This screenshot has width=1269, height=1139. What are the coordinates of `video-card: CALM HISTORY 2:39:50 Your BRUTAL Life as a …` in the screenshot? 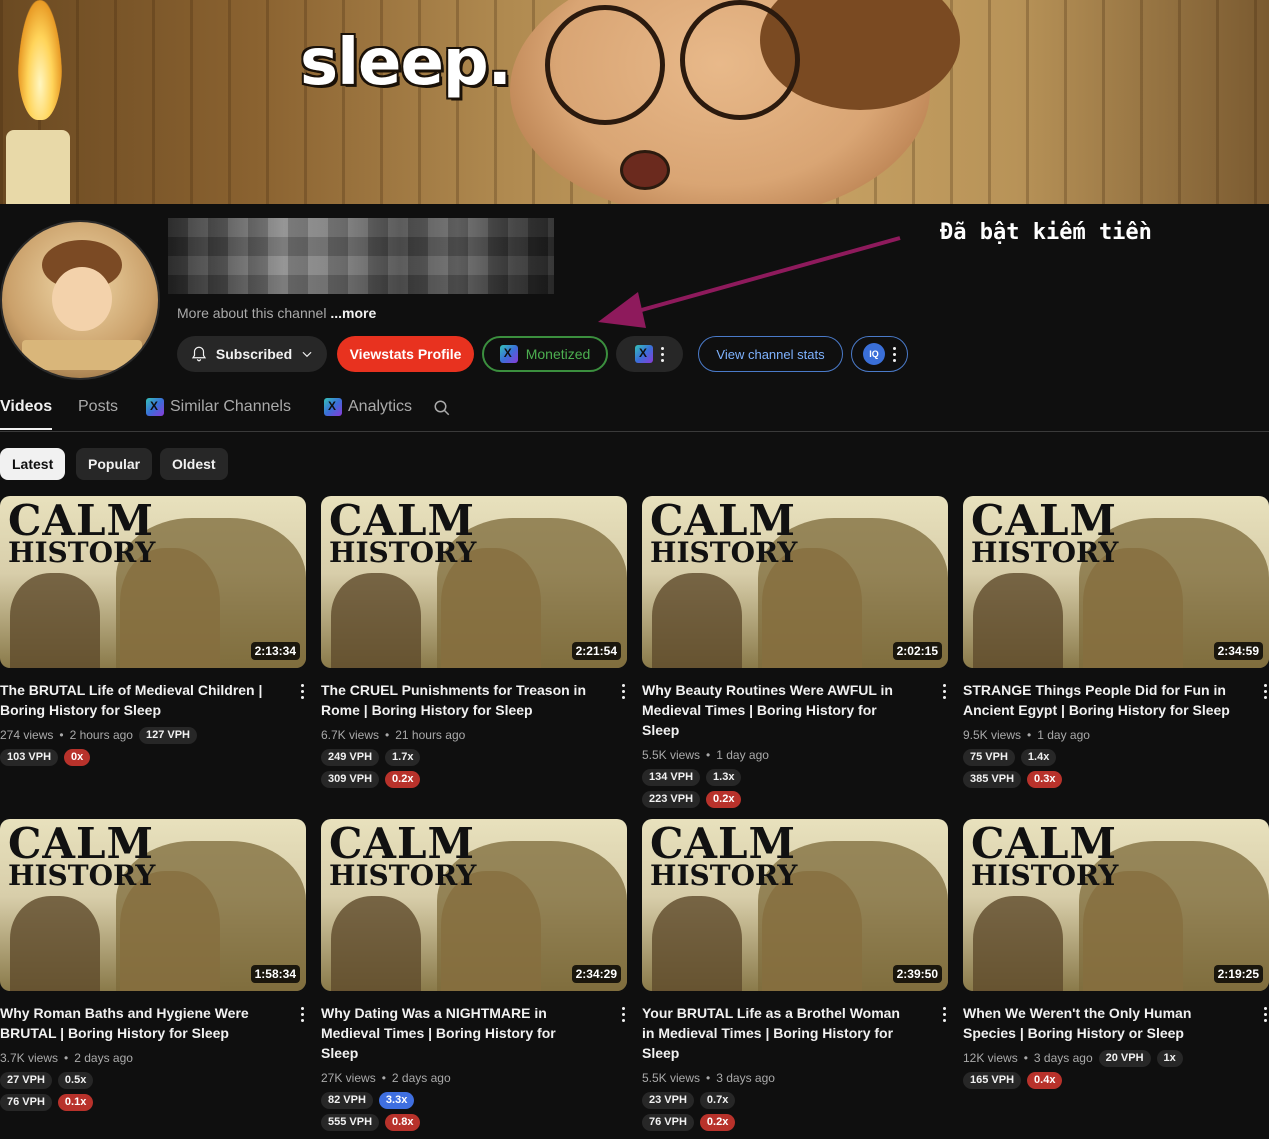 It's located at (795, 975).